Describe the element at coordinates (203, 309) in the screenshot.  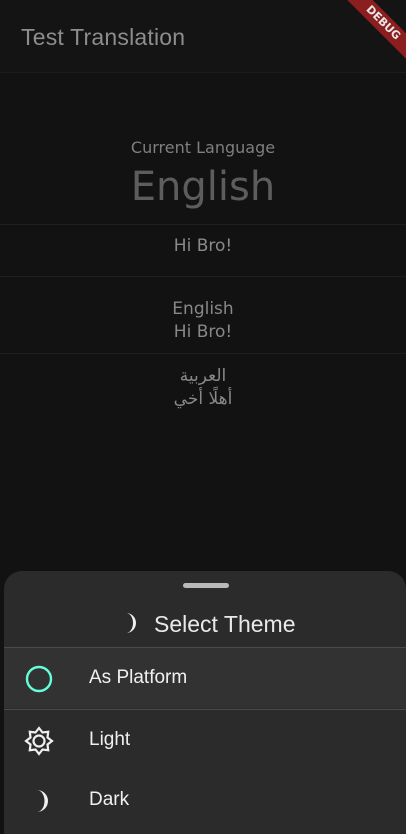
I see `language-name: English` at that location.